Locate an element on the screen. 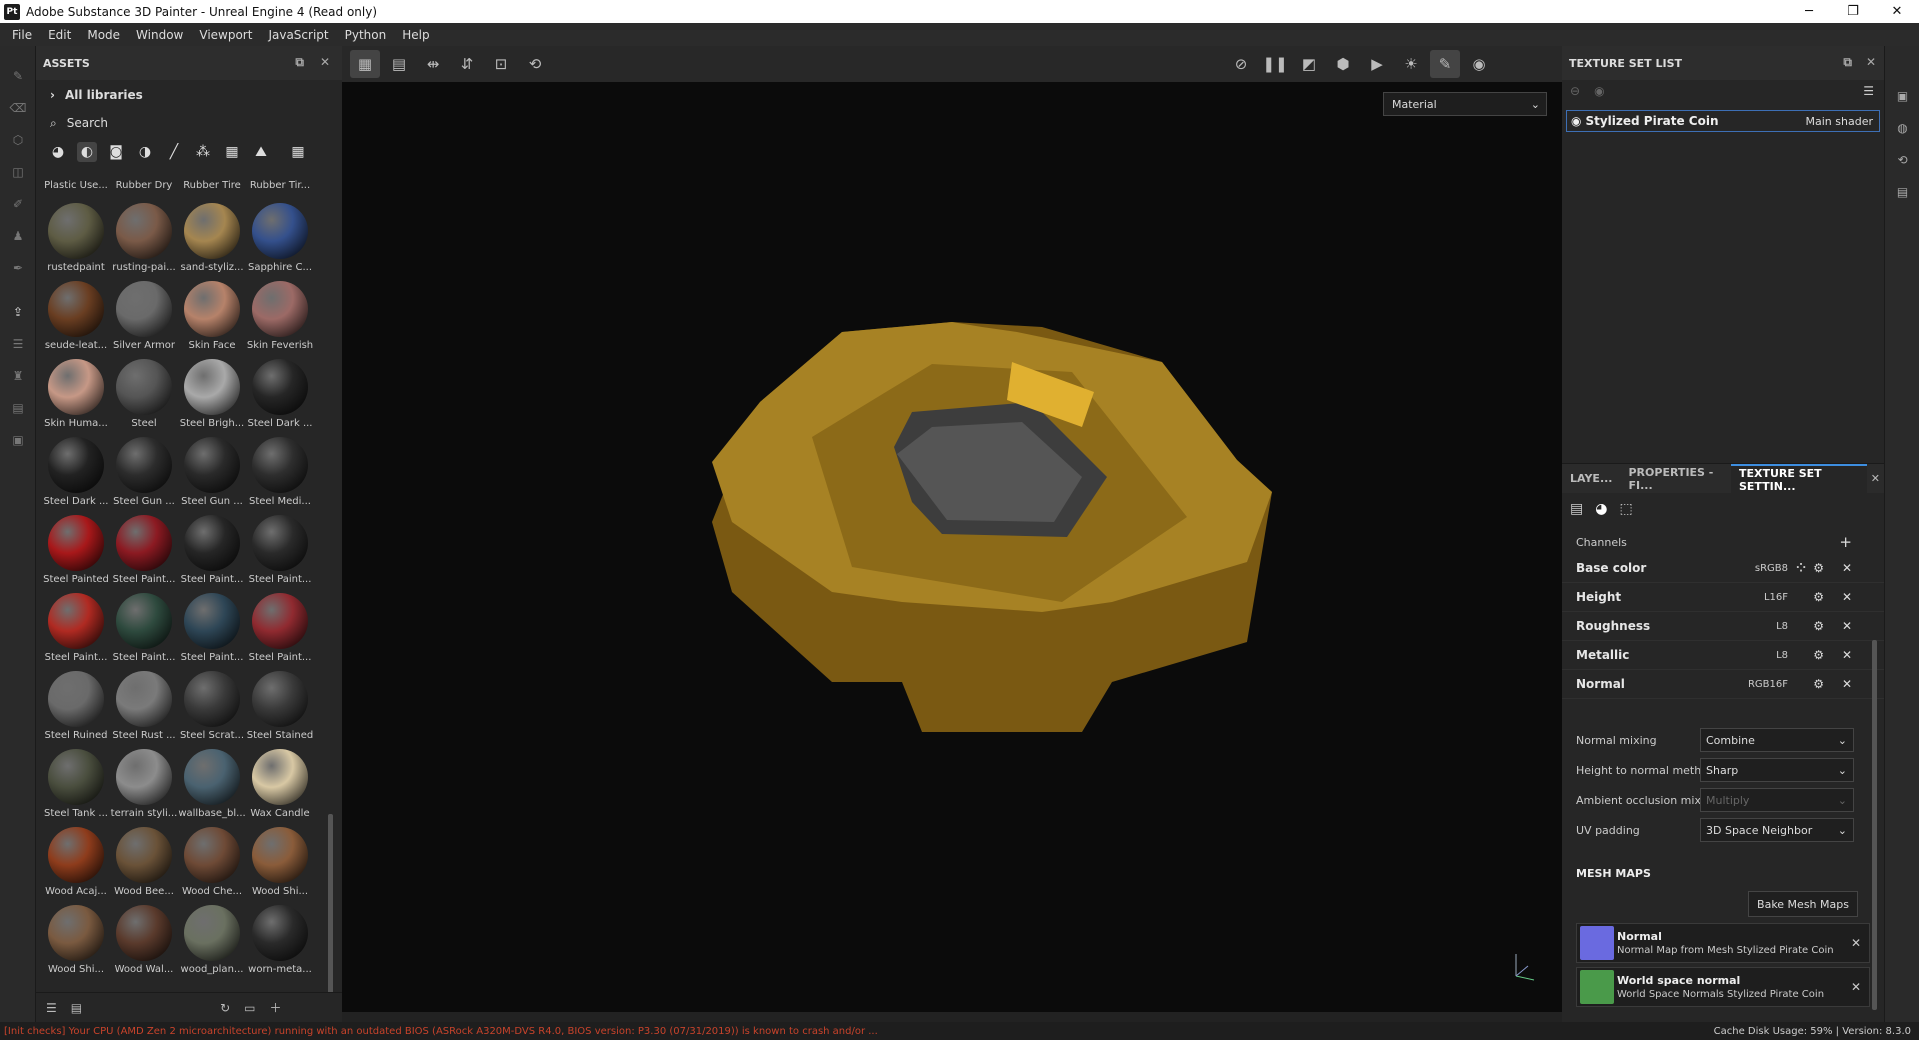 The height and width of the screenshot is (1040, 1919). height-to-normal-dropdown: Sharp ⌄ is located at coordinates (1777, 770).